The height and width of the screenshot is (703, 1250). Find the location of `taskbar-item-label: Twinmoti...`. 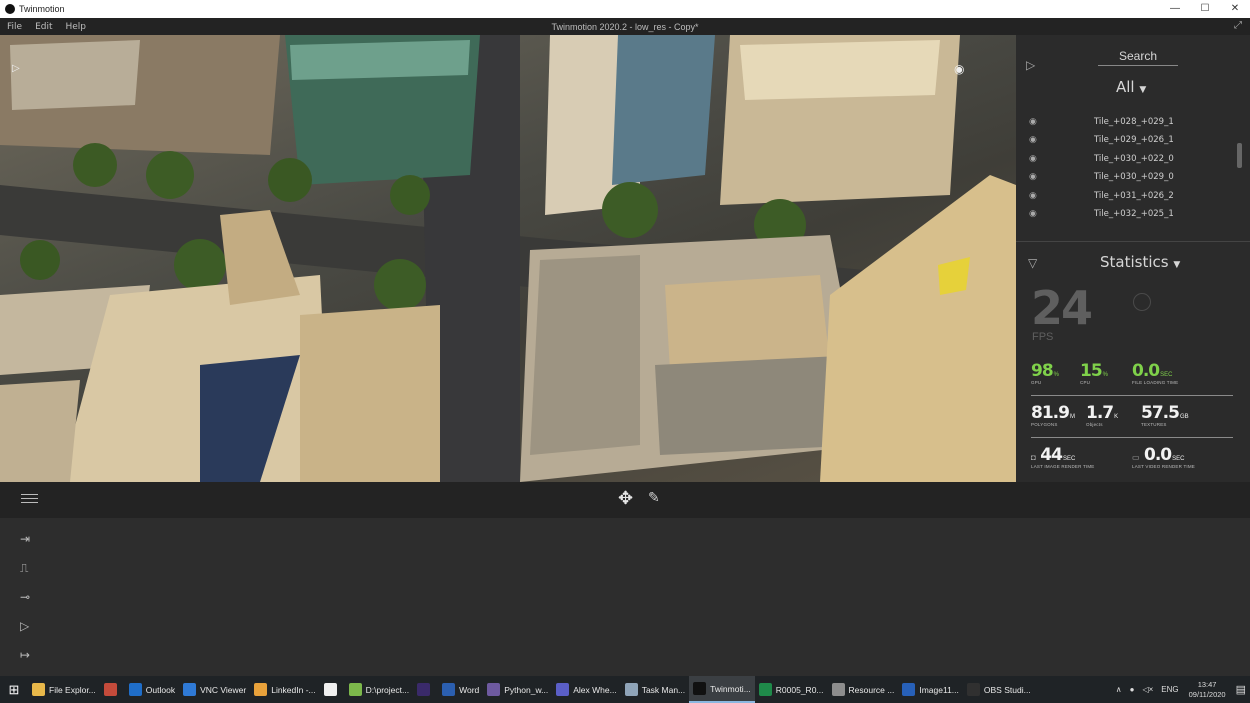

taskbar-item-label: Twinmoti... is located at coordinates (730, 688).